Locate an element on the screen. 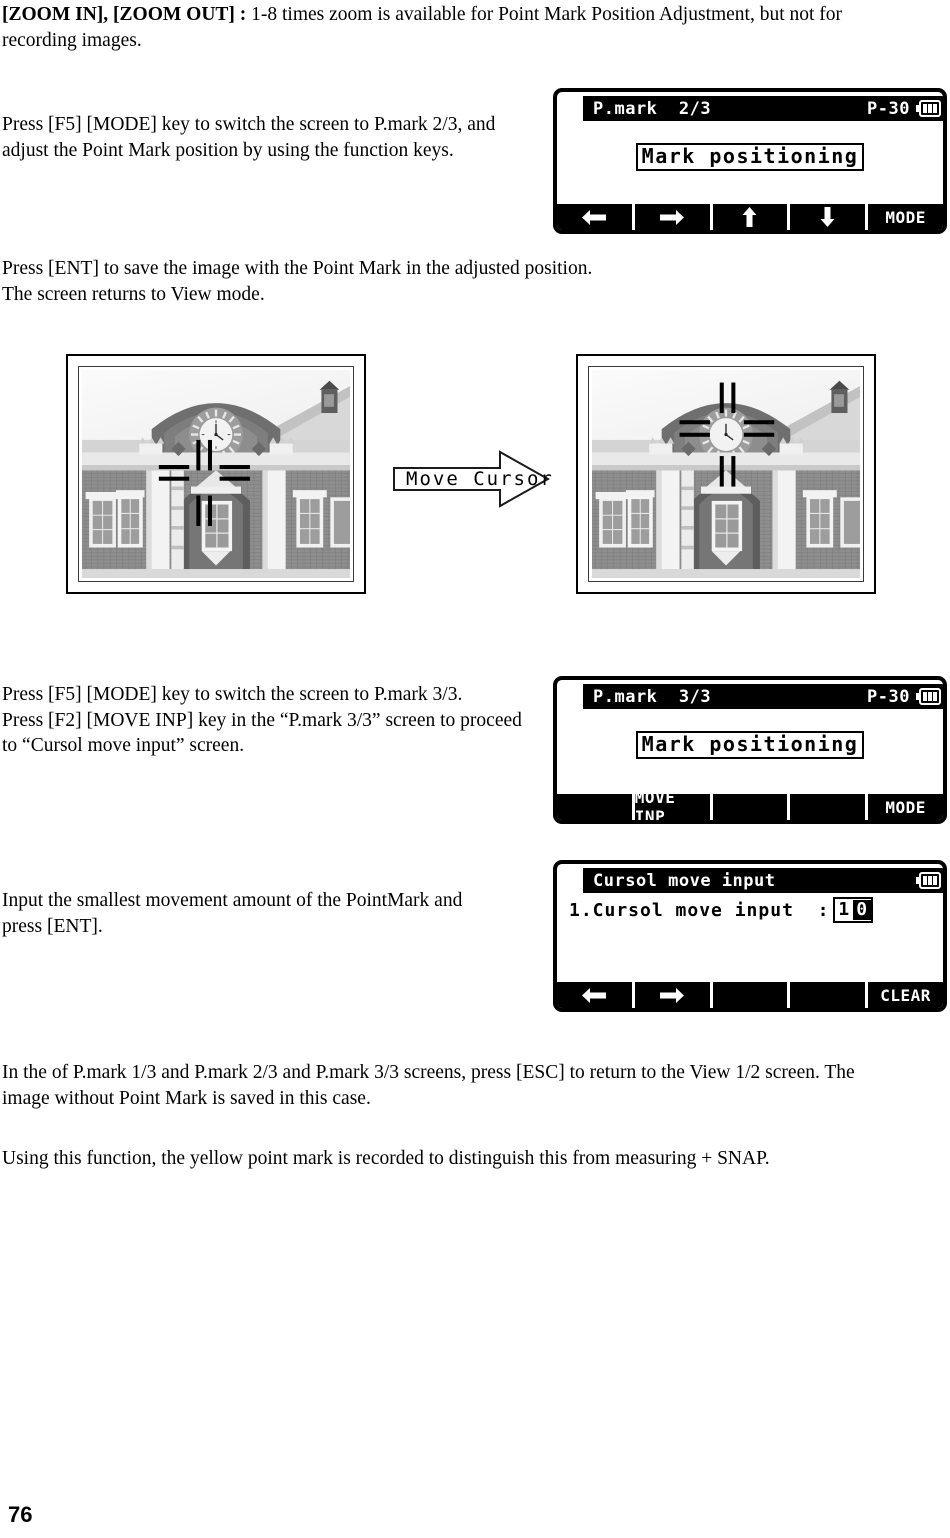 Image resolution: width=950 pixels, height=1538 pixels. lcd-titlebar: P.mark 3/3 P-30 is located at coordinates (763, 696).